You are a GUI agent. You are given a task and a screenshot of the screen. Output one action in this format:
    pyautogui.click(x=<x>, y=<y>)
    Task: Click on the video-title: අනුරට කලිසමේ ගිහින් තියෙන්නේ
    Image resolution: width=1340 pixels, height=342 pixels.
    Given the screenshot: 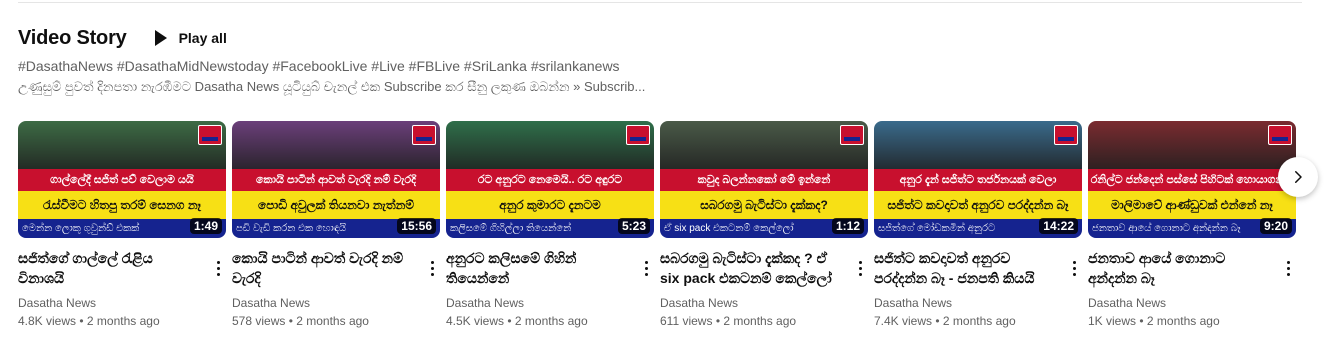 What is the action you would take?
    pyautogui.click(x=550, y=268)
    